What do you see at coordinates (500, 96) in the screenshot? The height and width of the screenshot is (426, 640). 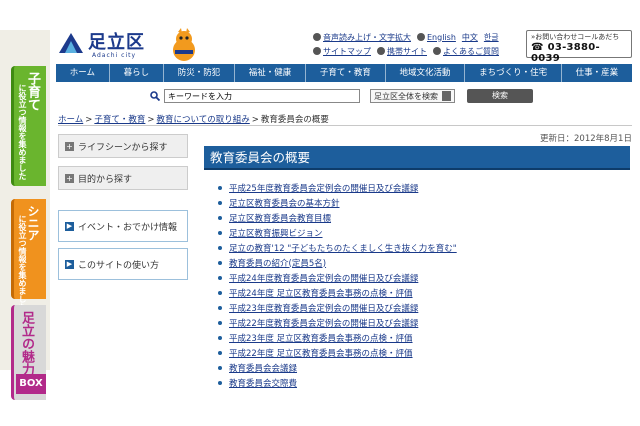 I see `search-button: 検索` at bounding box center [500, 96].